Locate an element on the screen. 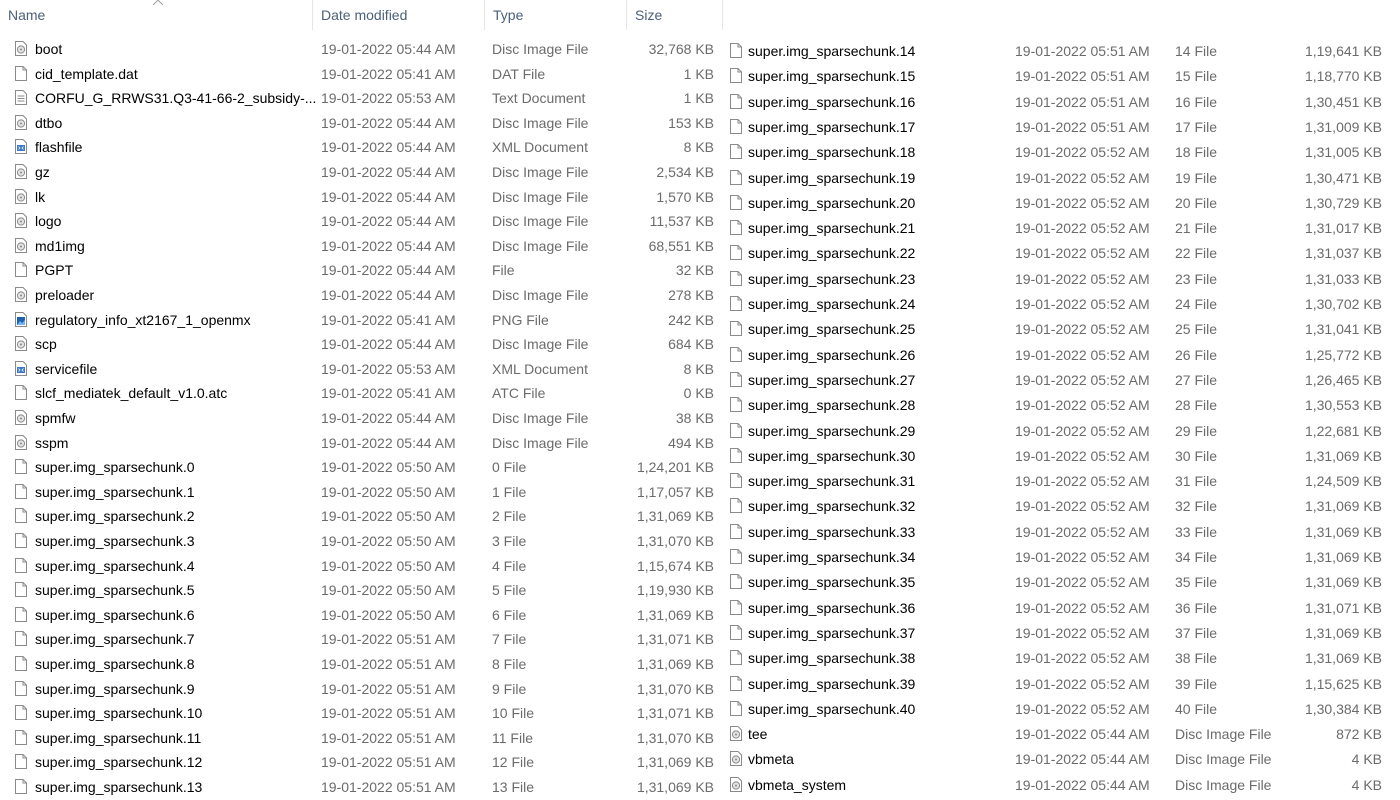 This screenshot has width=1400, height=800. file-name: logo is located at coordinates (48, 221).